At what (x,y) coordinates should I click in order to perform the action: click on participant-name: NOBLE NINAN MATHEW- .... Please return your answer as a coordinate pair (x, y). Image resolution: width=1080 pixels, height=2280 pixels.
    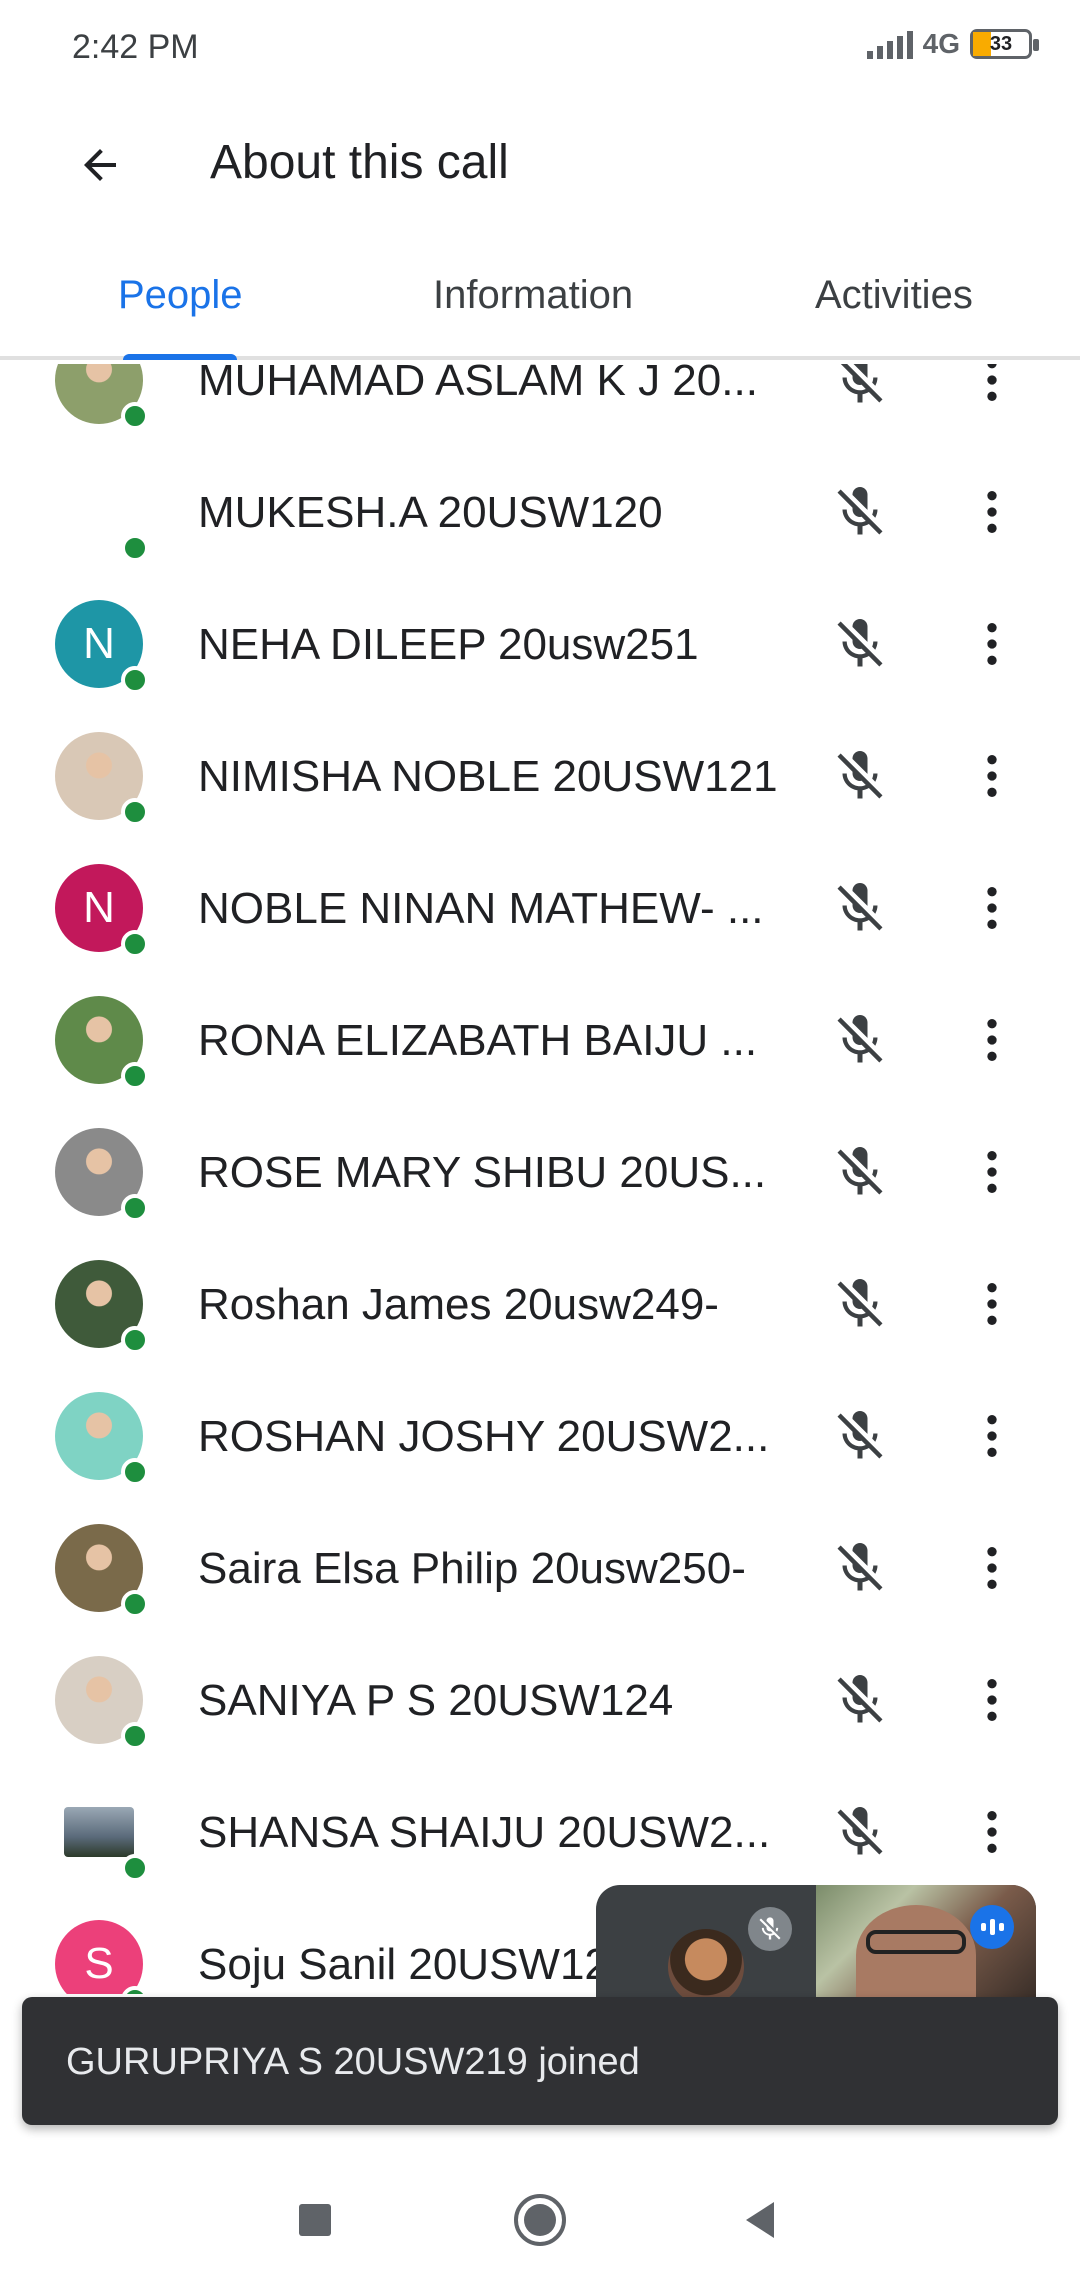
    Looking at the image, I should click on (481, 908).